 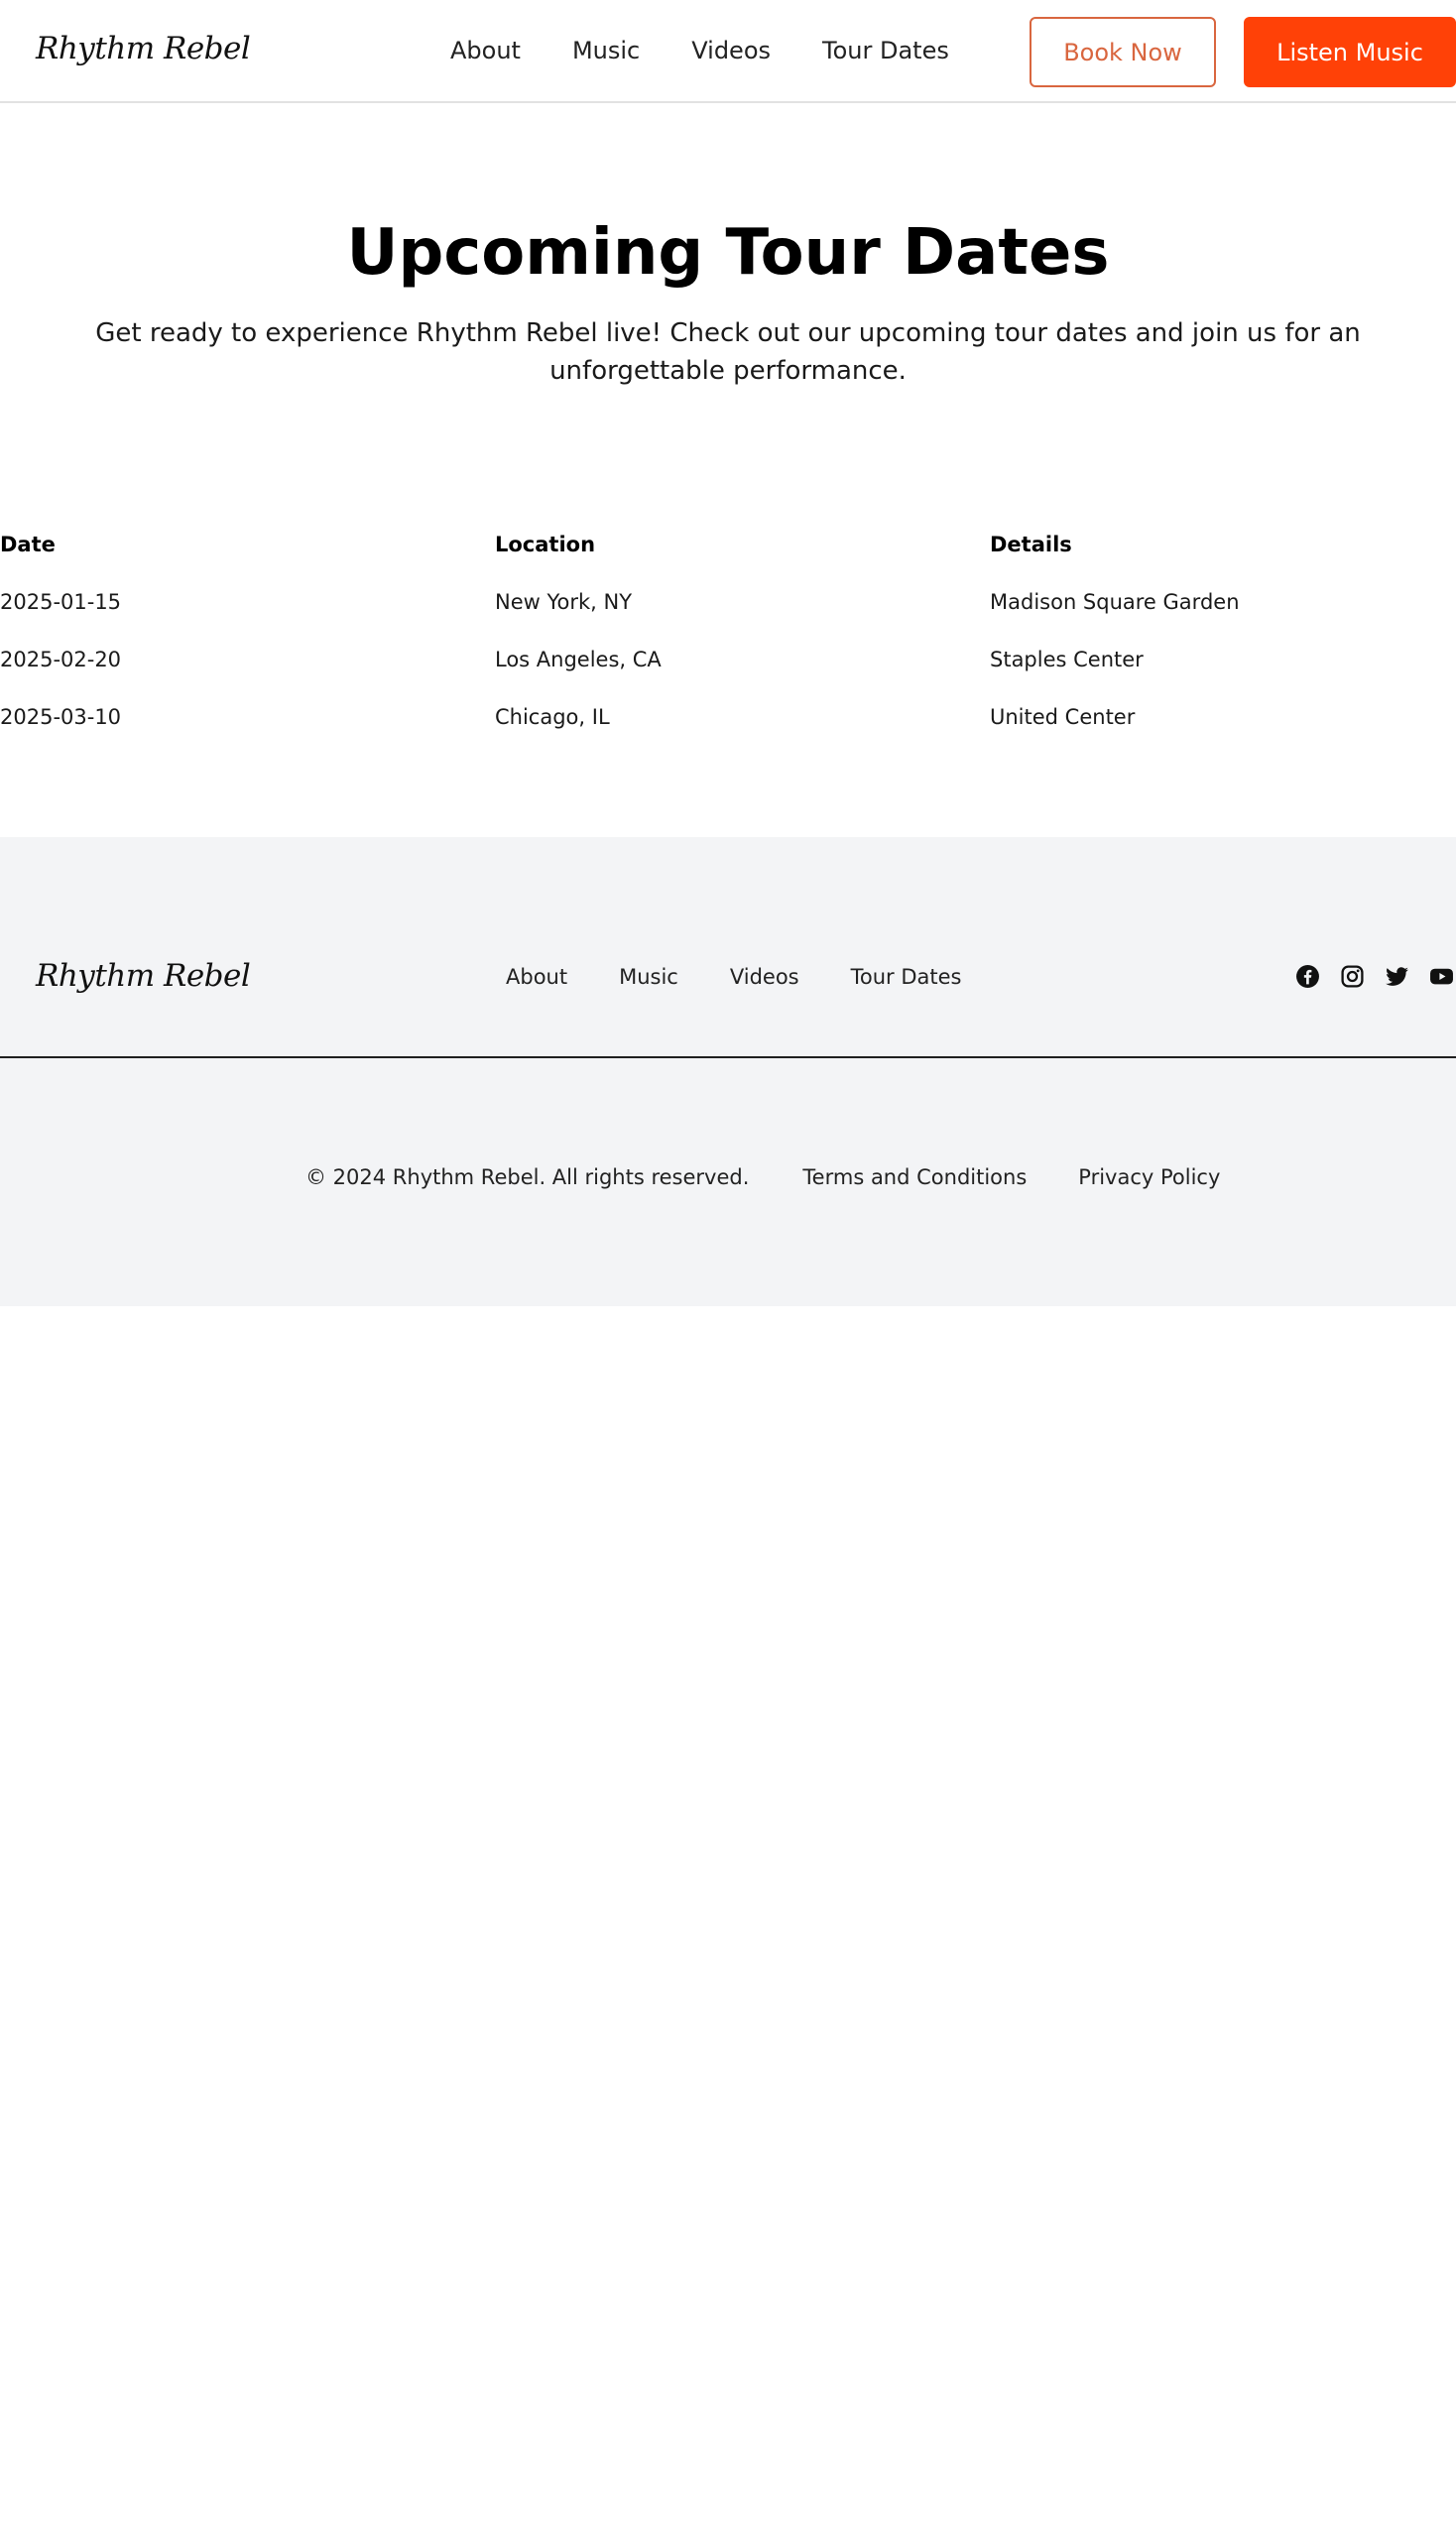 What do you see at coordinates (728, 1057) in the screenshot?
I see `footer-divider` at bounding box center [728, 1057].